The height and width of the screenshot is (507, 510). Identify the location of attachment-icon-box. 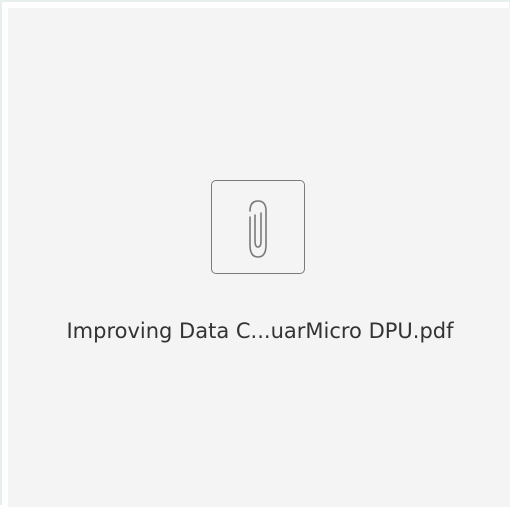
(258, 227).